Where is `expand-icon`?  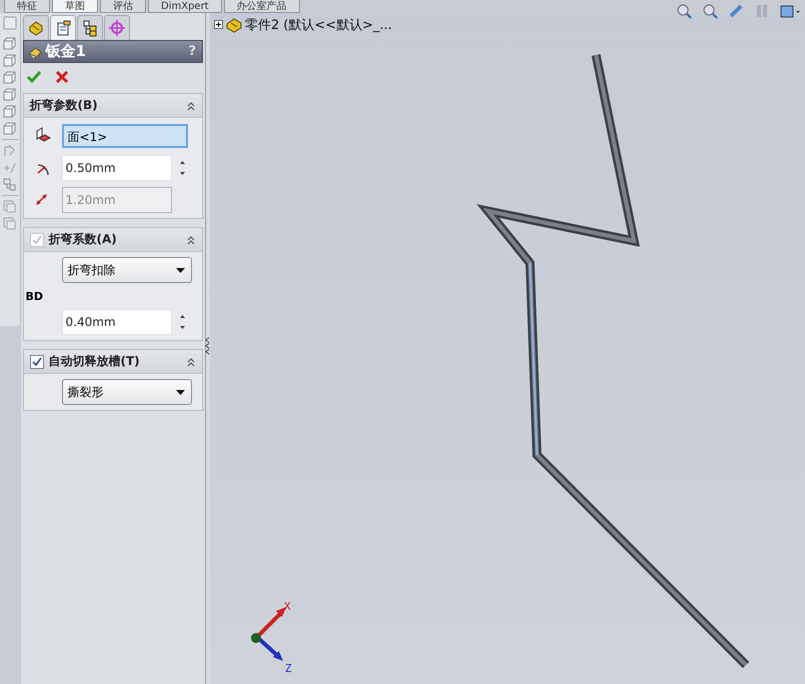
expand-icon is located at coordinates (218, 25).